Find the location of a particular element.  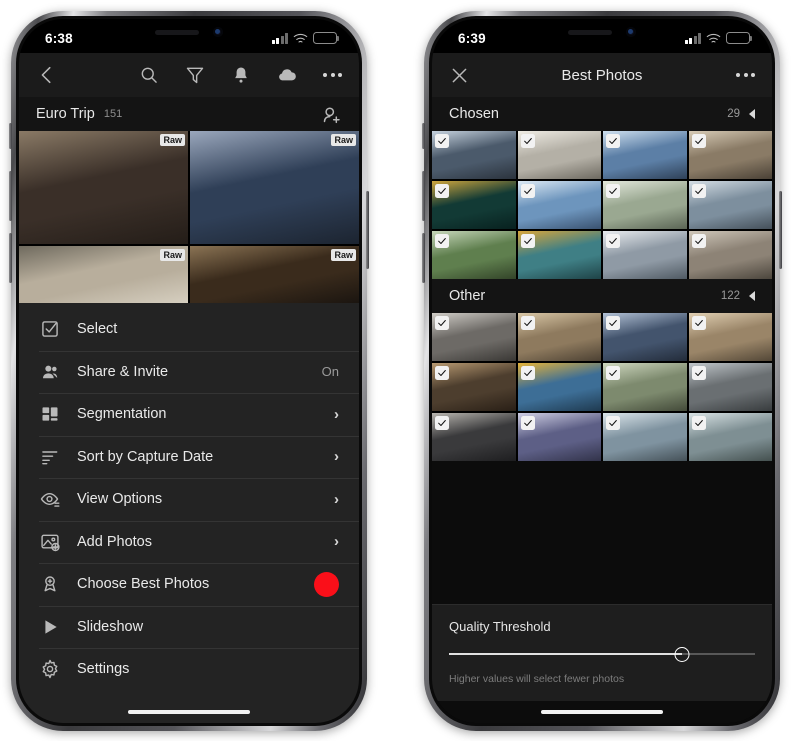

menu-item-select: Select is located at coordinates (189, 329).